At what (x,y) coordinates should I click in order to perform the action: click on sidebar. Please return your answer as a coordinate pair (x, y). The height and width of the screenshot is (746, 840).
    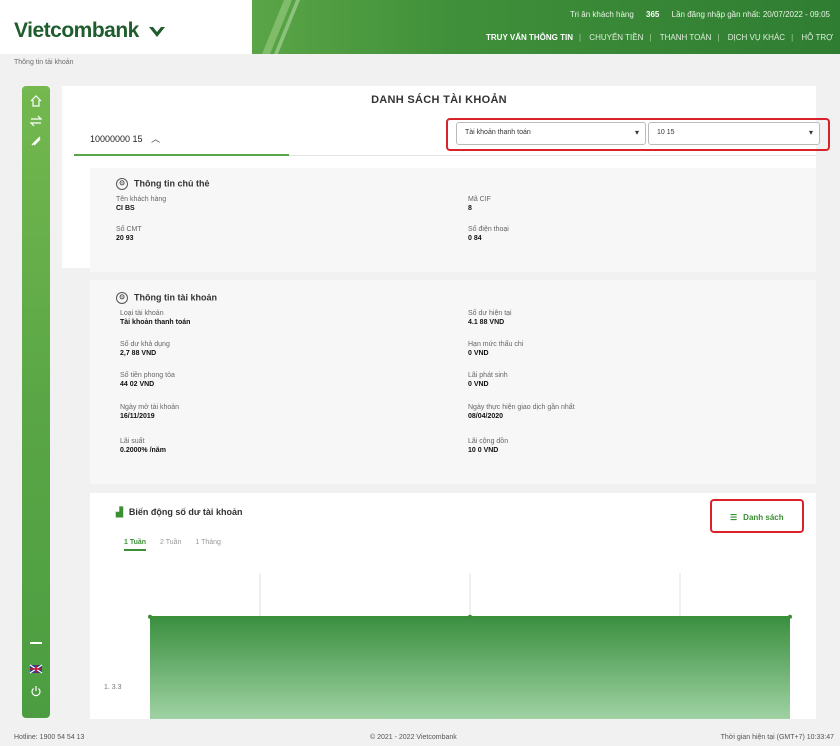
    Looking at the image, I should click on (36, 402).